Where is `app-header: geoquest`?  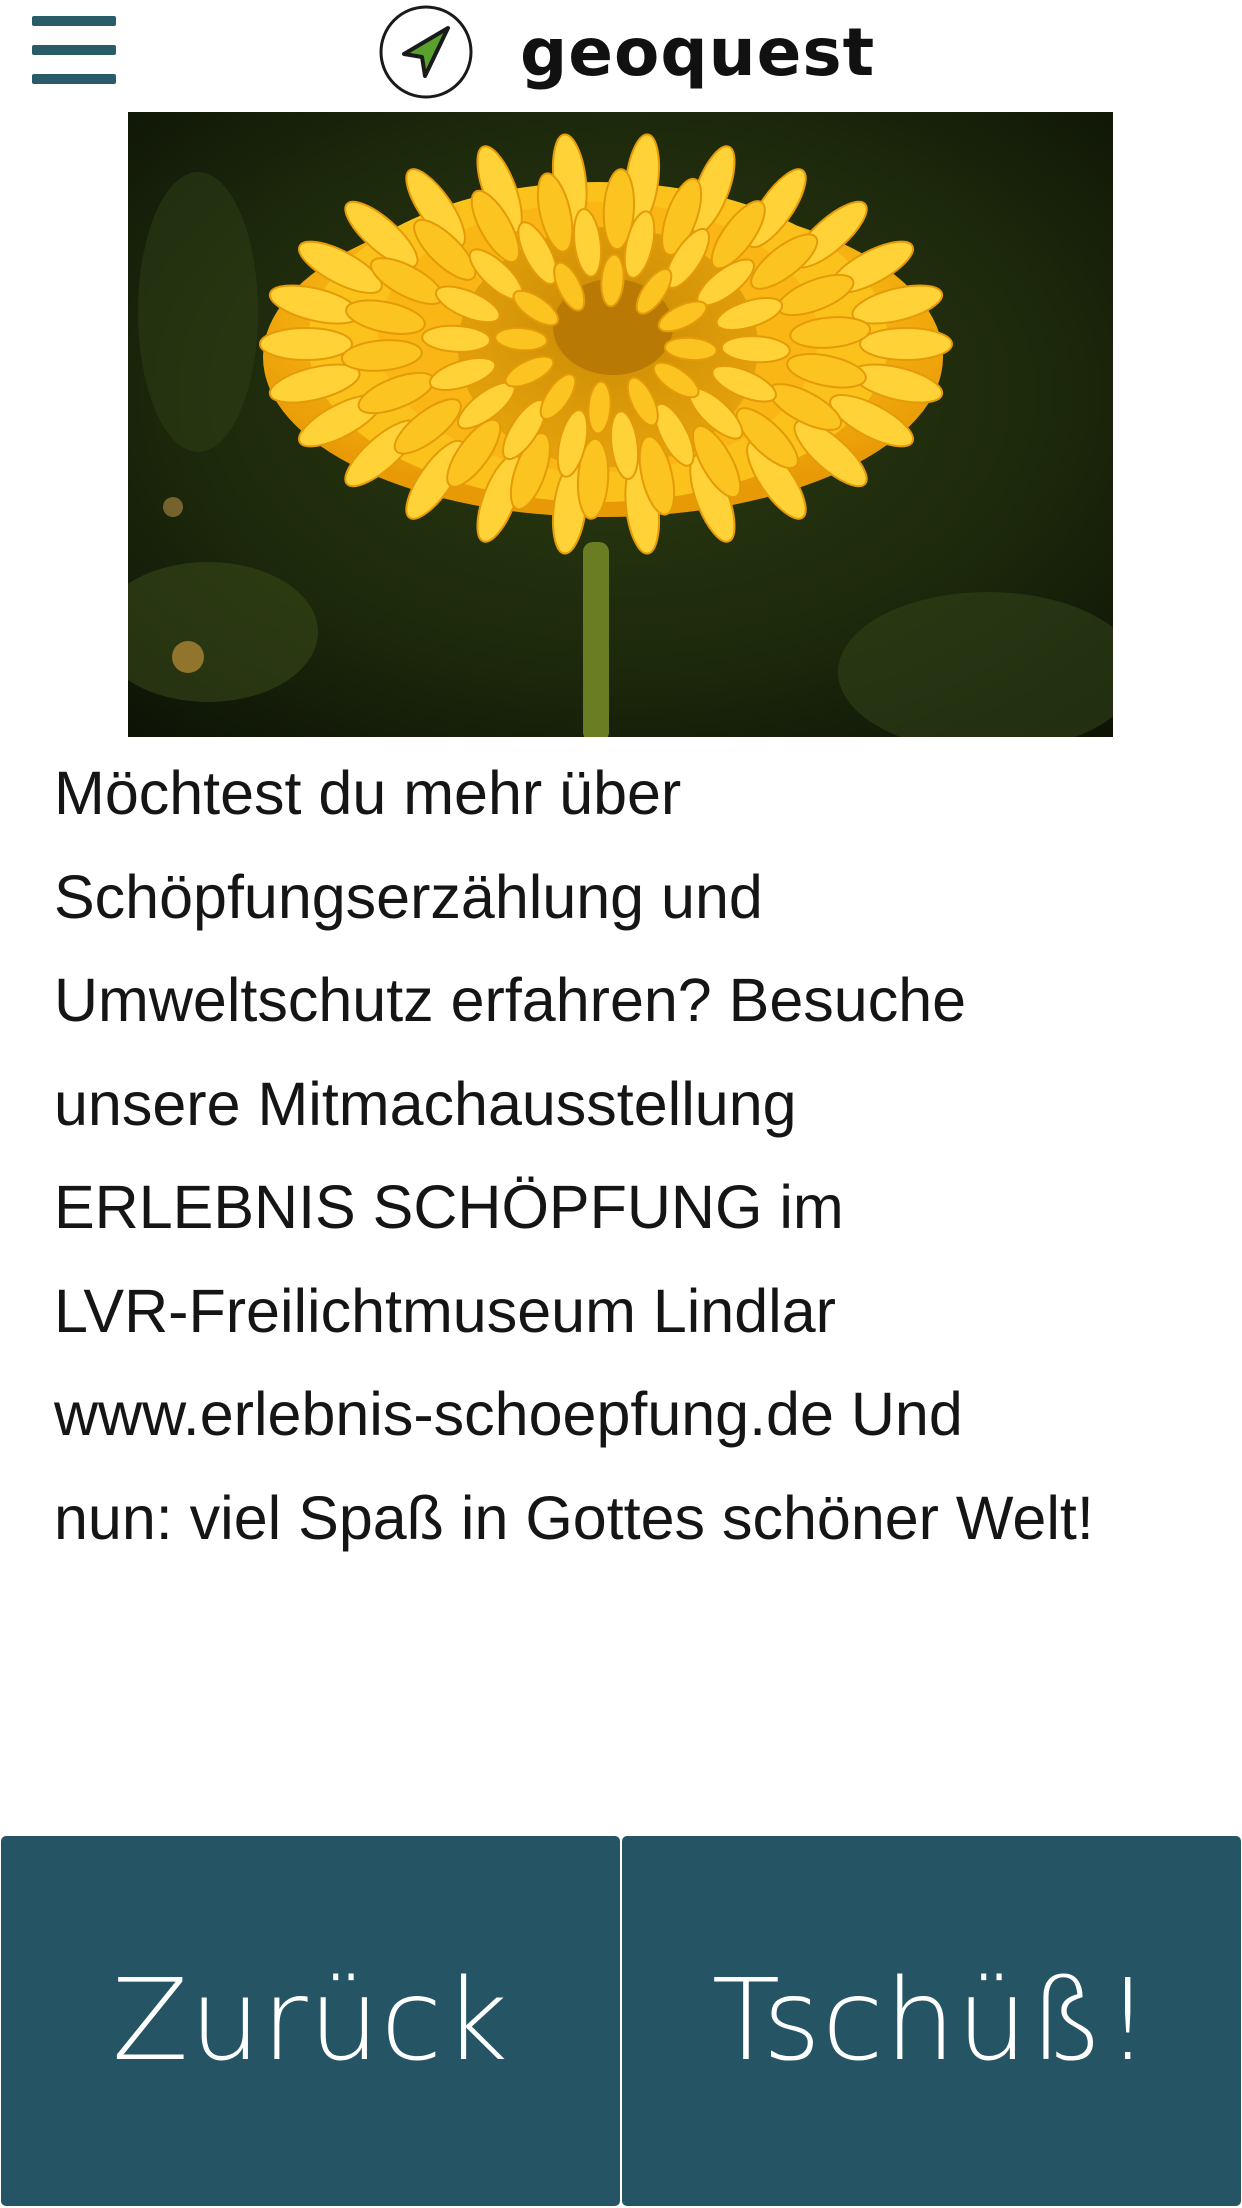
app-header: geoquest is located at coordinates (621, 55).